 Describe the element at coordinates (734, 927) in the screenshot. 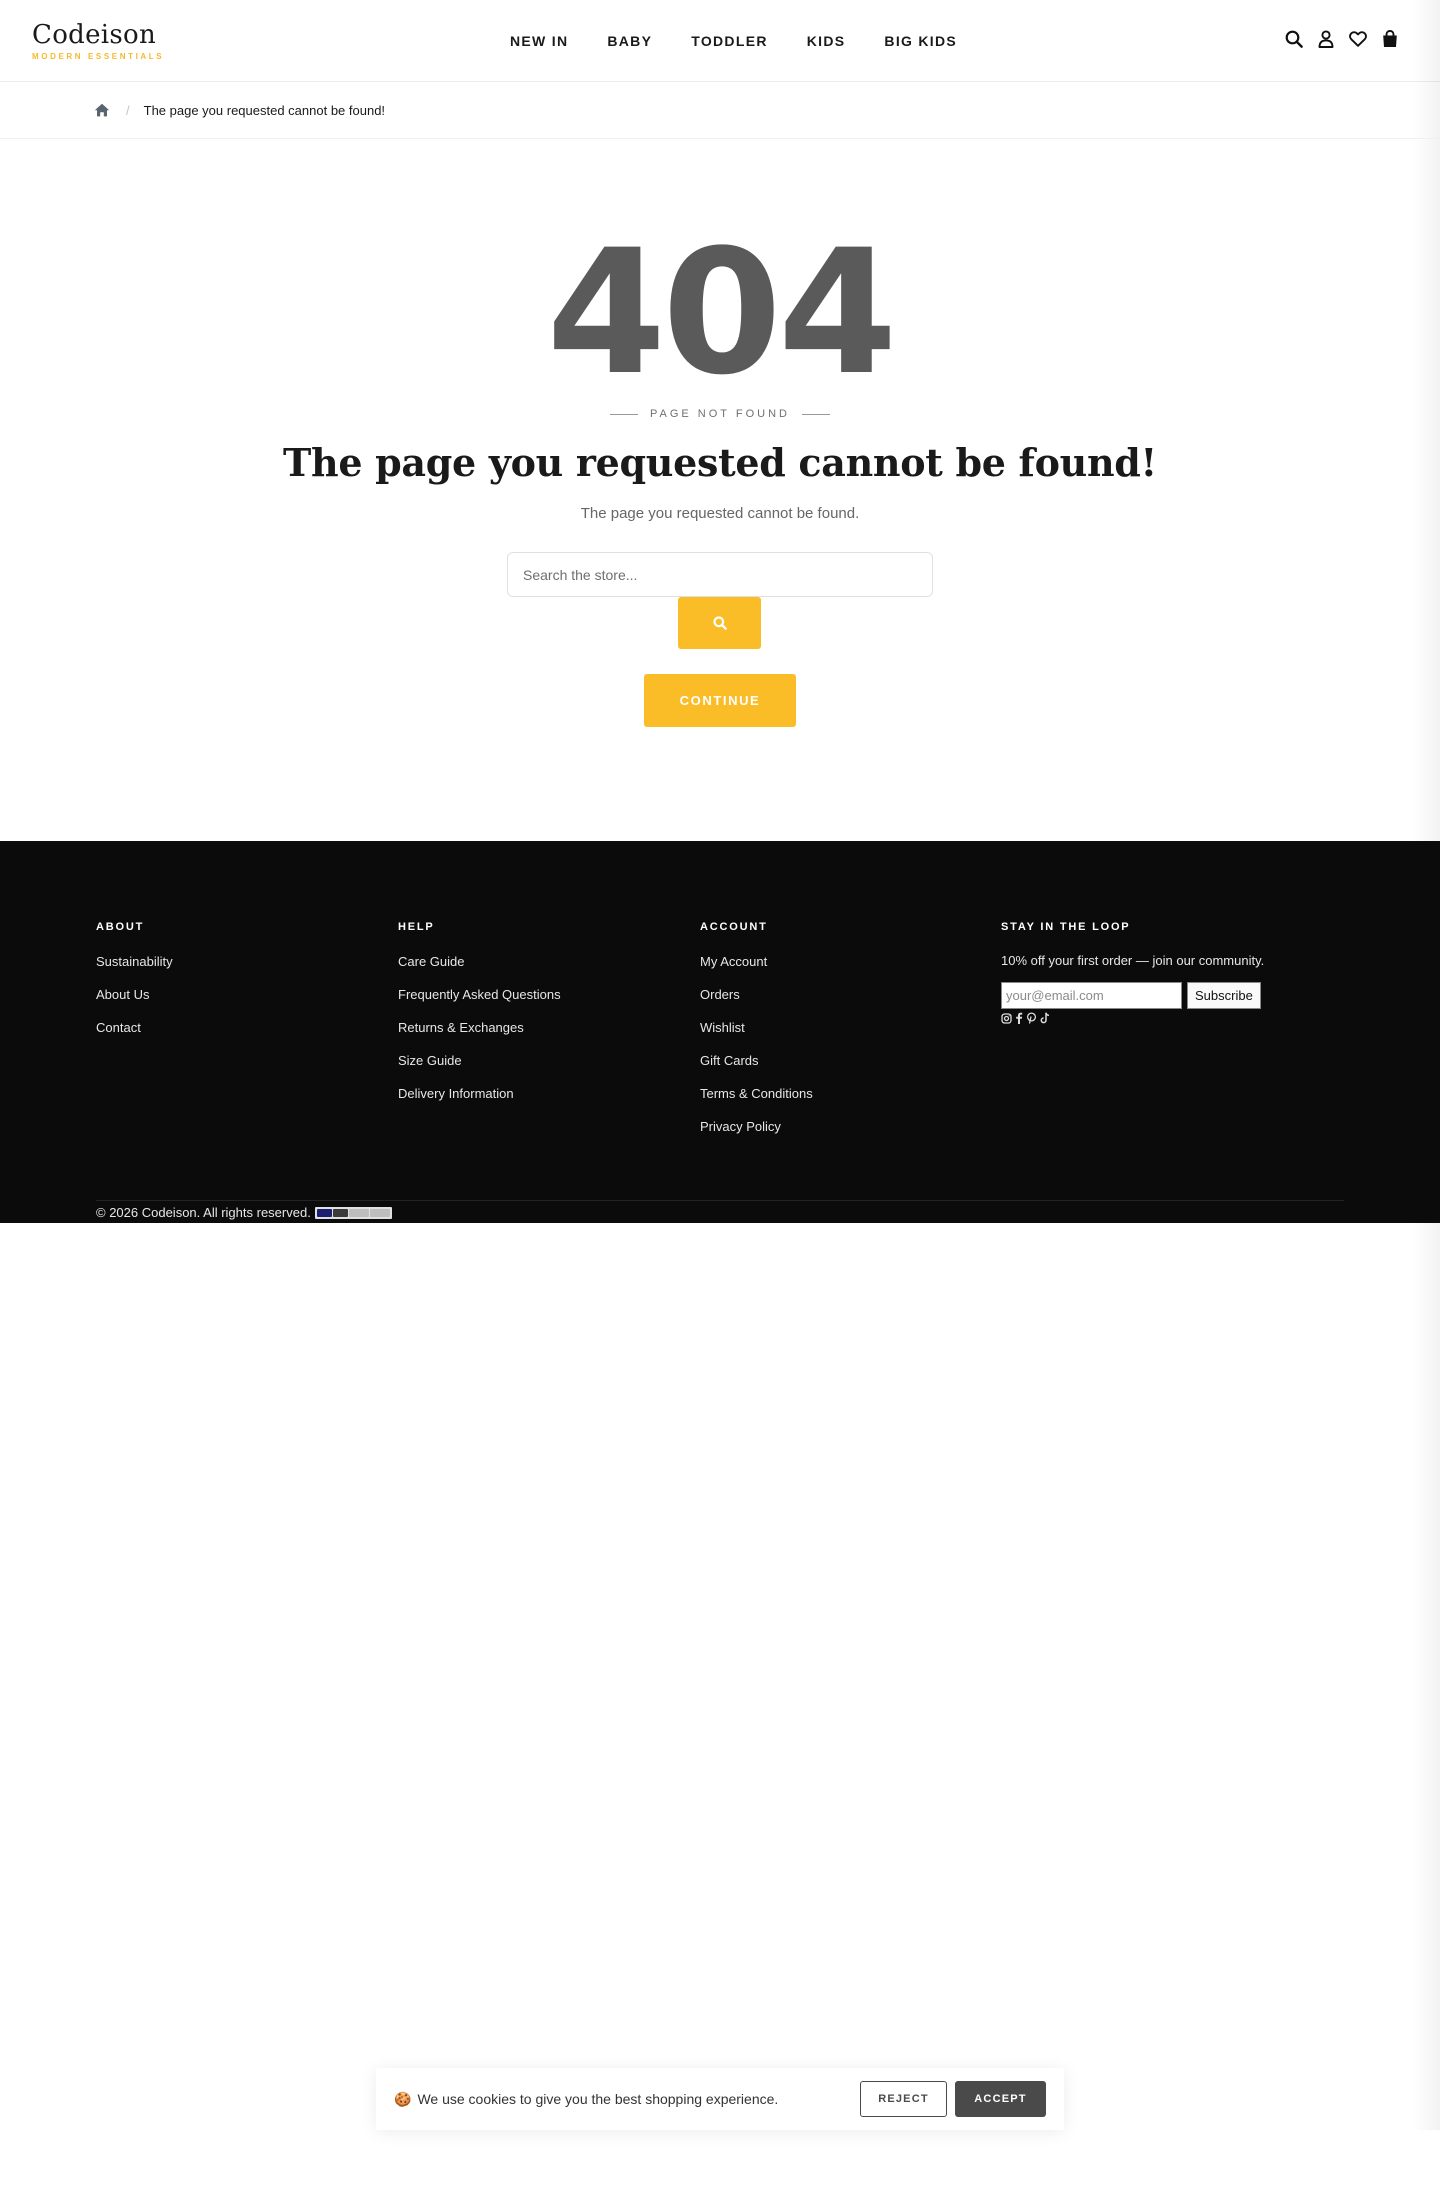

I see `footer-heading: ACCOUNT` at that location.